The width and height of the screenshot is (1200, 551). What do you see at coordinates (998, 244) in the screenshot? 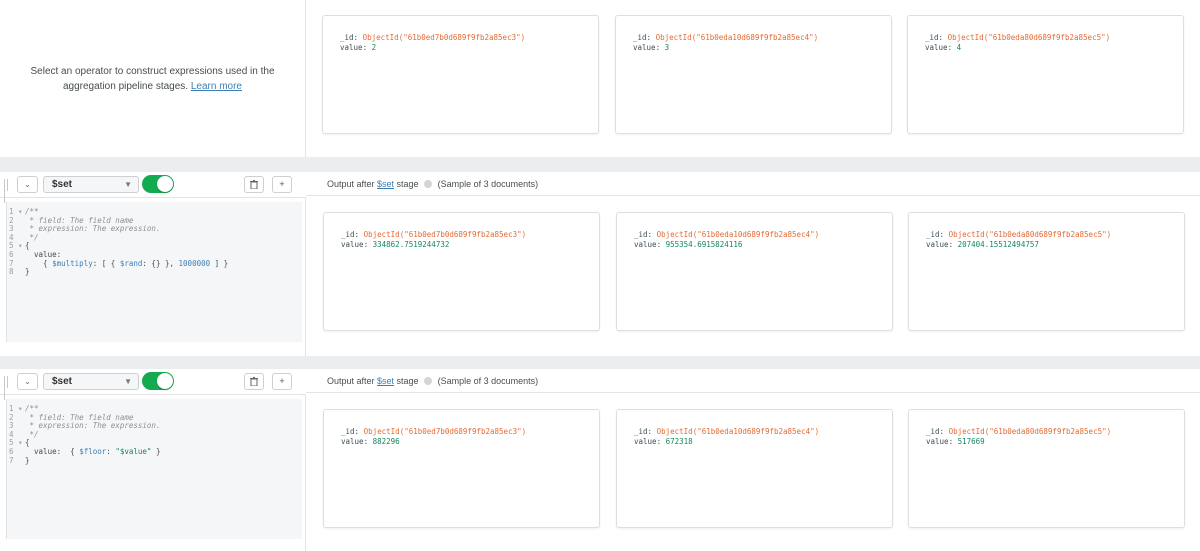
I see `field-value: 207404.15512494757` at bounding box center [998, 244].